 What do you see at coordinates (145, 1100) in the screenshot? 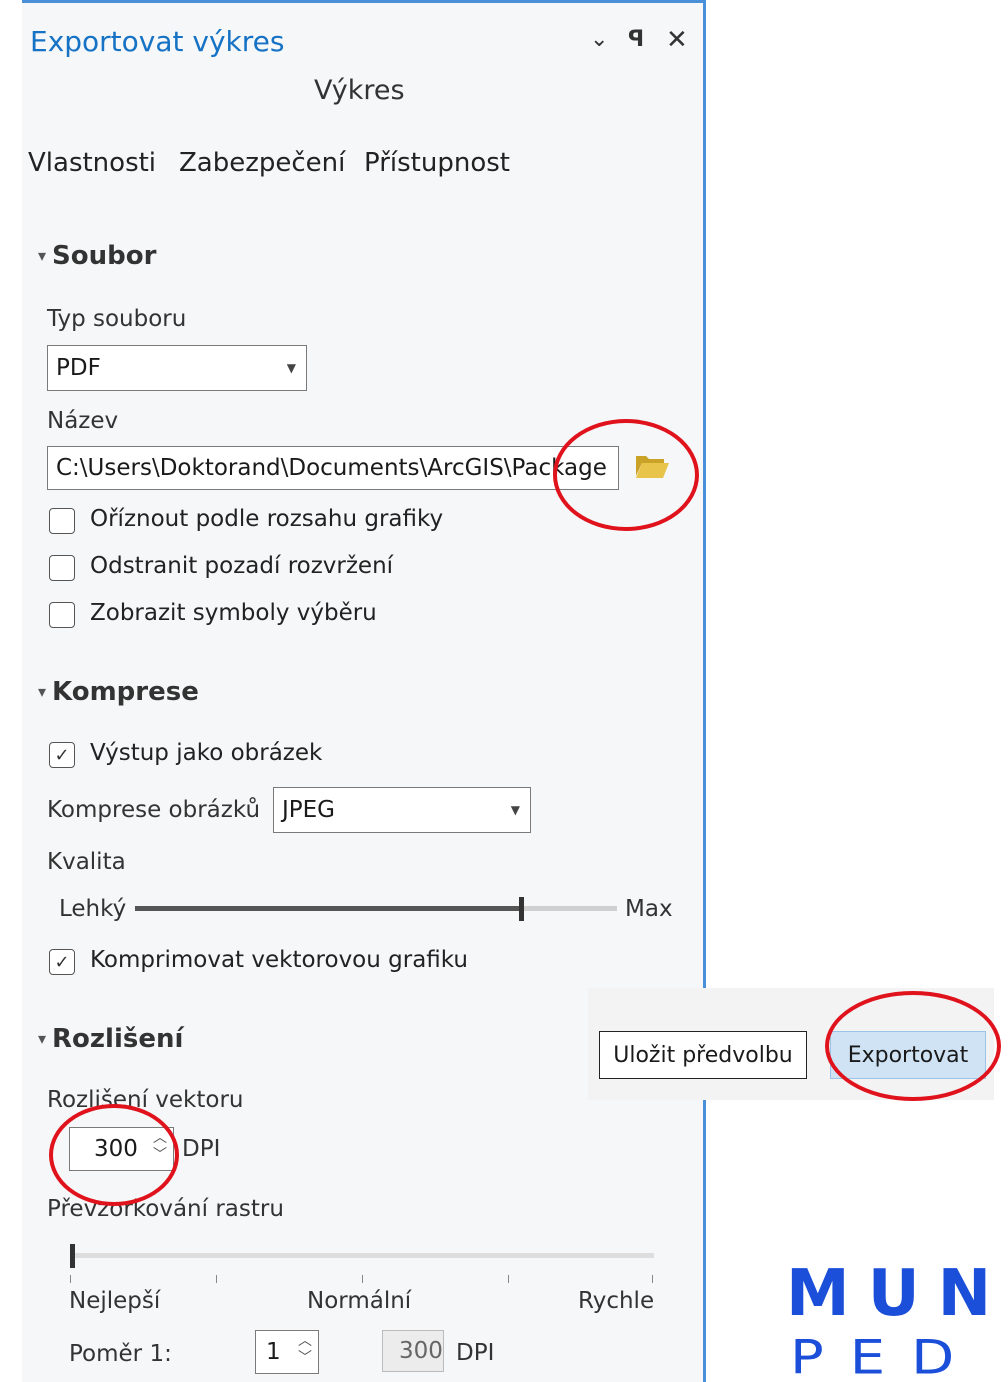
I see `vector-resolution-label: Rozlišení vektoru` at bounding box center [145, 1100].